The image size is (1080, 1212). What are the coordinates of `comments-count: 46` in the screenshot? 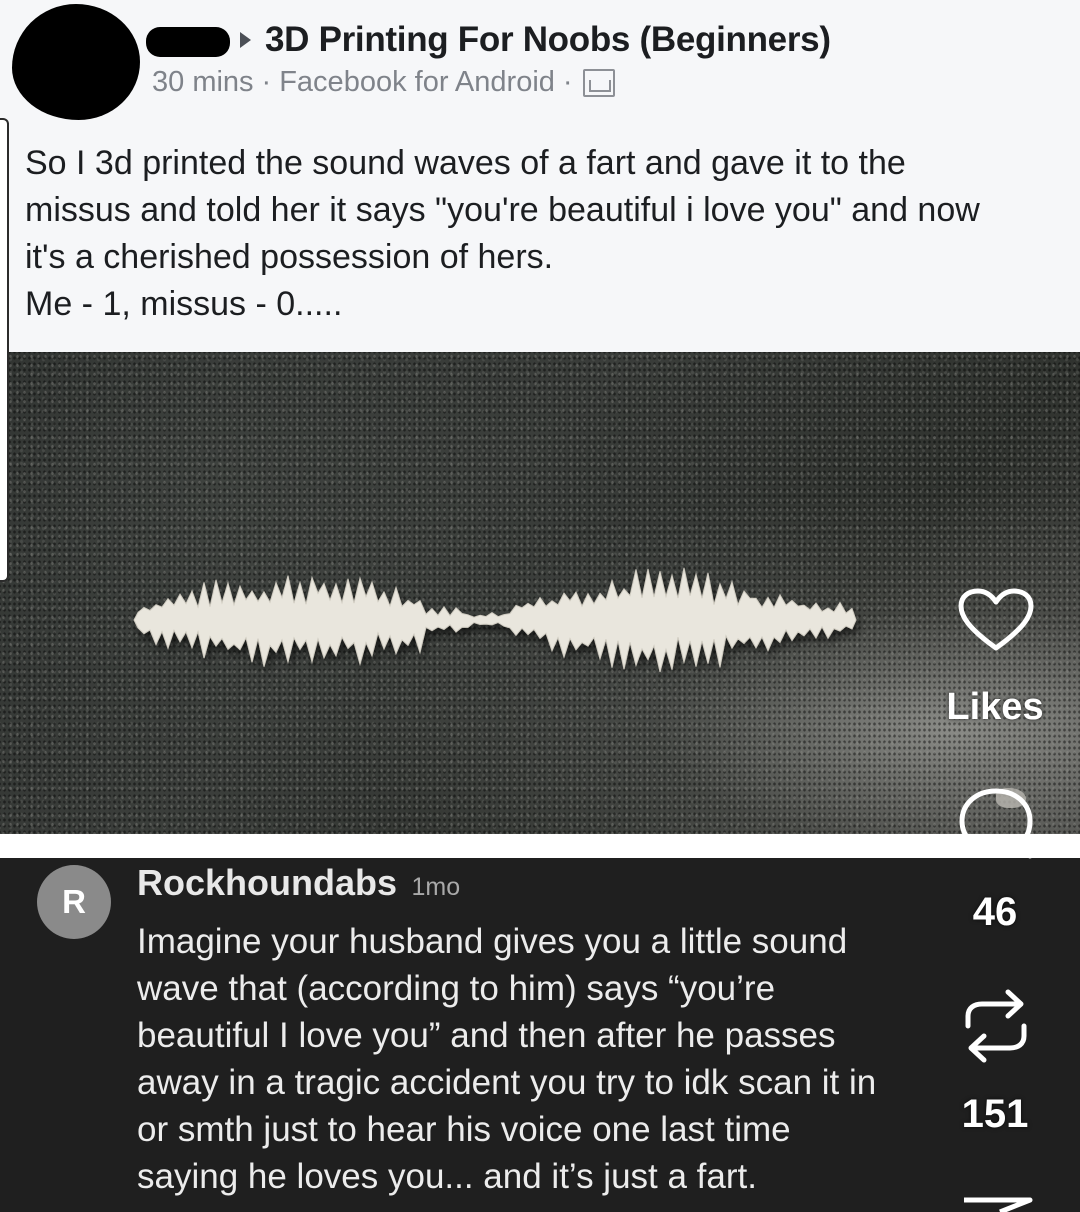 It's located at (995, 912).